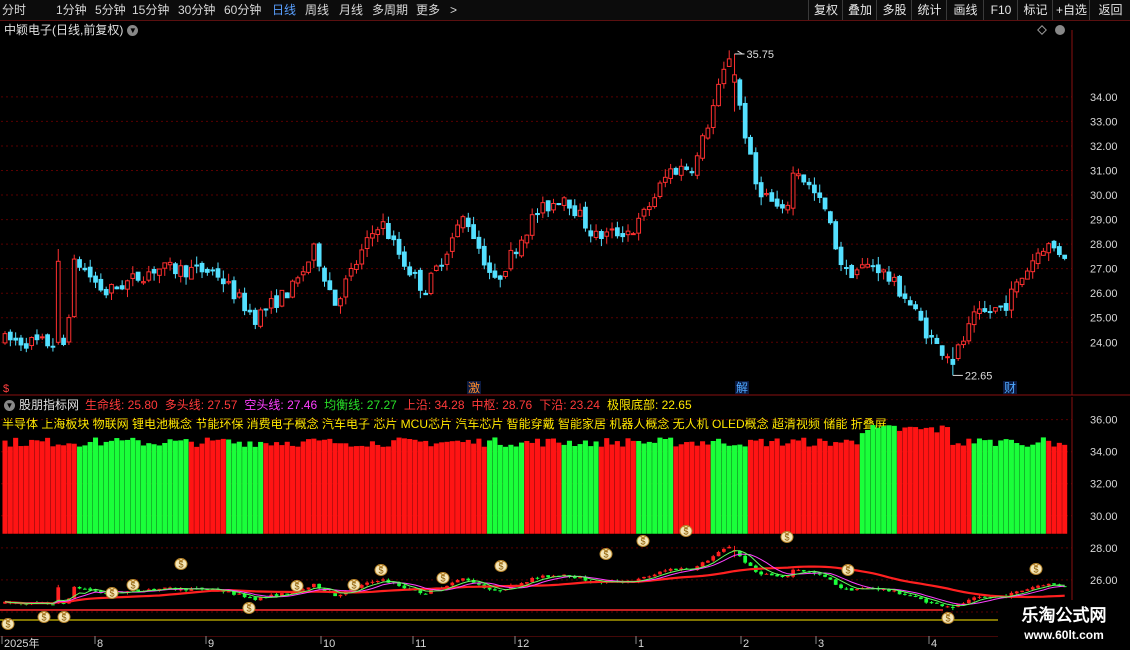  Describe the element at coordinates (71, 10) in the screenshot. I see `period-tab: 1分钟` at that location.